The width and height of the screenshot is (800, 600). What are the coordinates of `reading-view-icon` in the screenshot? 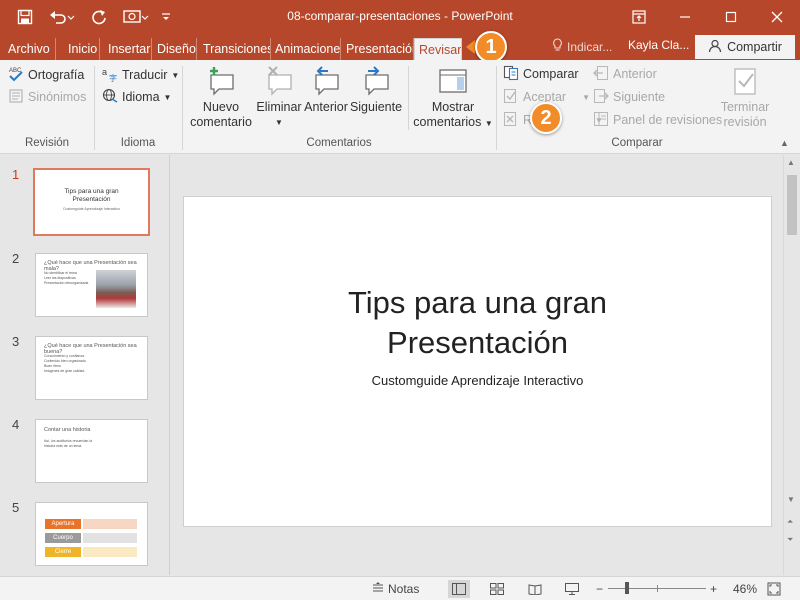 It's located at (535, 589).